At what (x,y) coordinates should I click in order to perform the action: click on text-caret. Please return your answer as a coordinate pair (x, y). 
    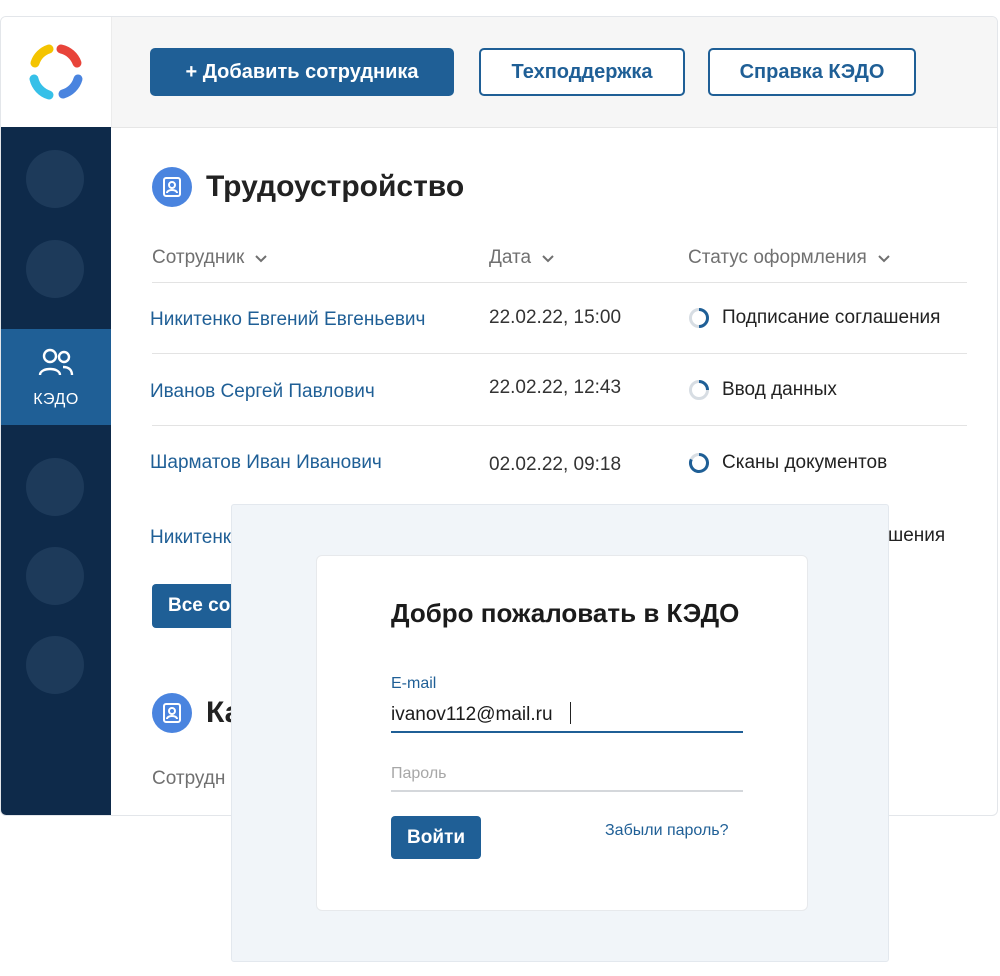
    Looking at the image, I should click on (570, 713).